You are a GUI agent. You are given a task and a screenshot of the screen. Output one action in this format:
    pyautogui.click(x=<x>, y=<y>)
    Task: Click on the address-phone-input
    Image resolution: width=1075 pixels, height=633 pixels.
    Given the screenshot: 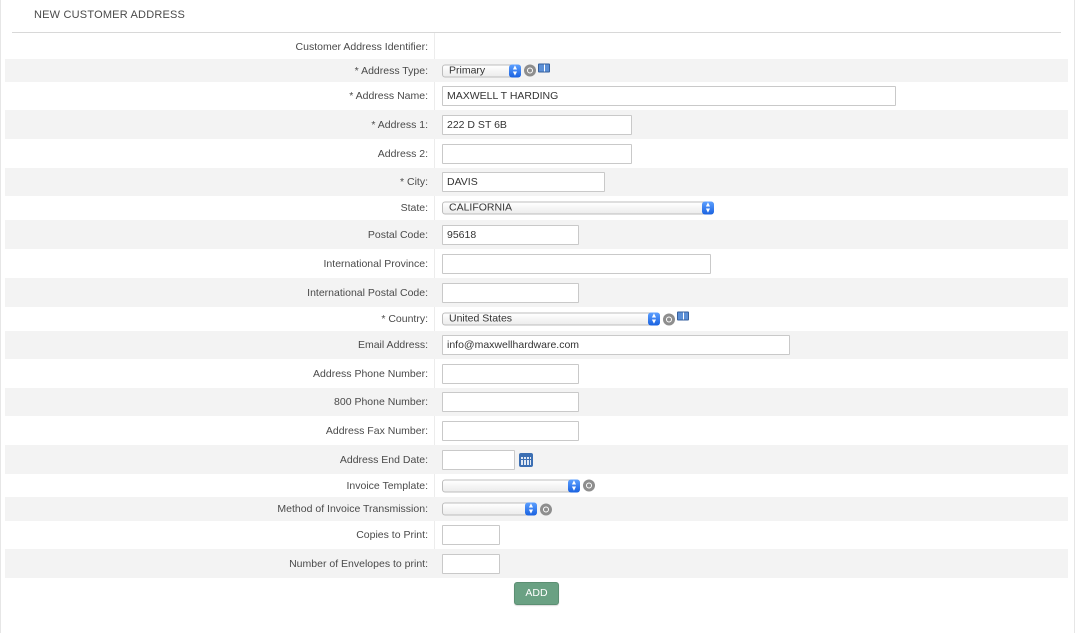 What is the action you would take?
    pyautogui.click(x=510, y=373)
    